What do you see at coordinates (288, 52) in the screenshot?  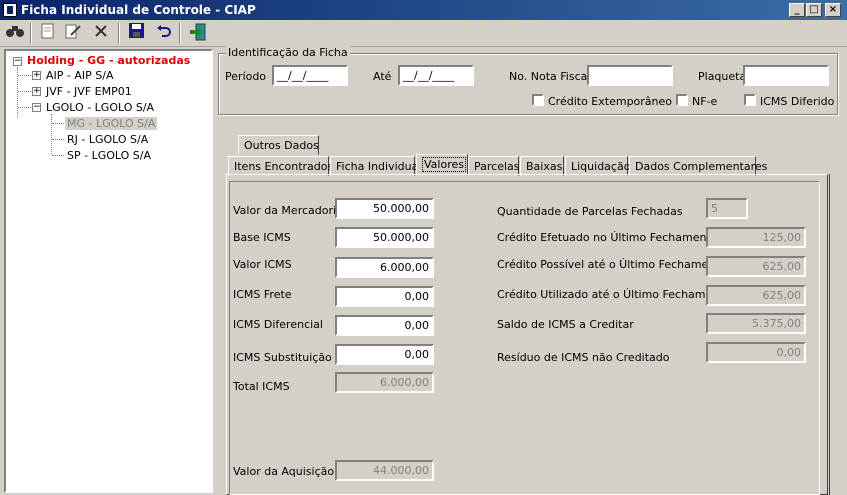 I see `identificacao-legend: Identificação da Ficha` at bounding box center [288, 52].